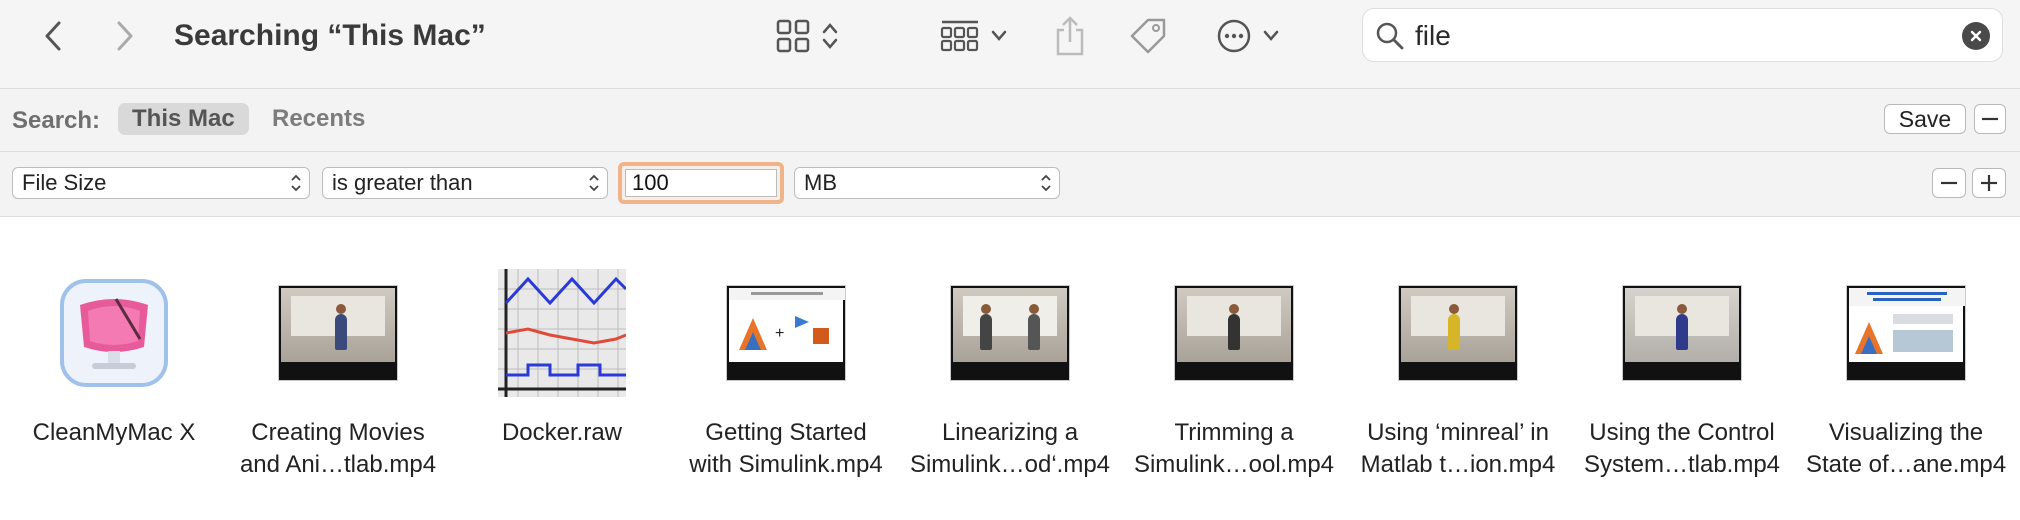  Describe the element at coordinates (338, 448) in the screenshot. I see `result-name: Creating Movies and Ani…tlab.mp4` at that location.